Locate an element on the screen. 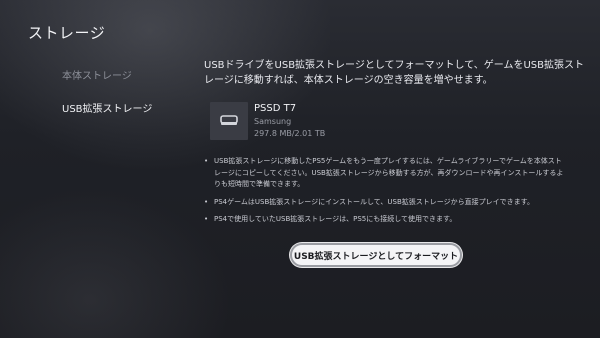 Image resolution: width=600 pixels, height=338 pixels. note-item: PS4で使用していたUSB拡張ストレージは、PS5にも接続して使用できます。 is located at coordinates (384, 220).